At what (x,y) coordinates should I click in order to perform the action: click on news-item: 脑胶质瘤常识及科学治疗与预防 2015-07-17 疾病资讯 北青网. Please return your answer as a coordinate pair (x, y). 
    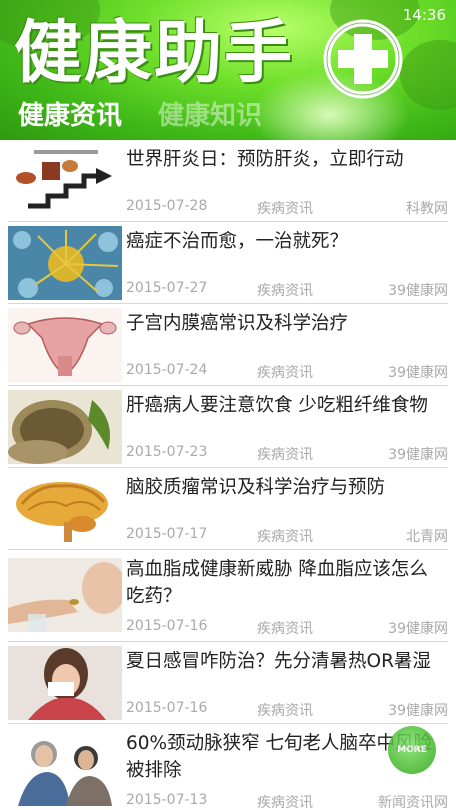
    Looking at the image, I should click on (228, 509).